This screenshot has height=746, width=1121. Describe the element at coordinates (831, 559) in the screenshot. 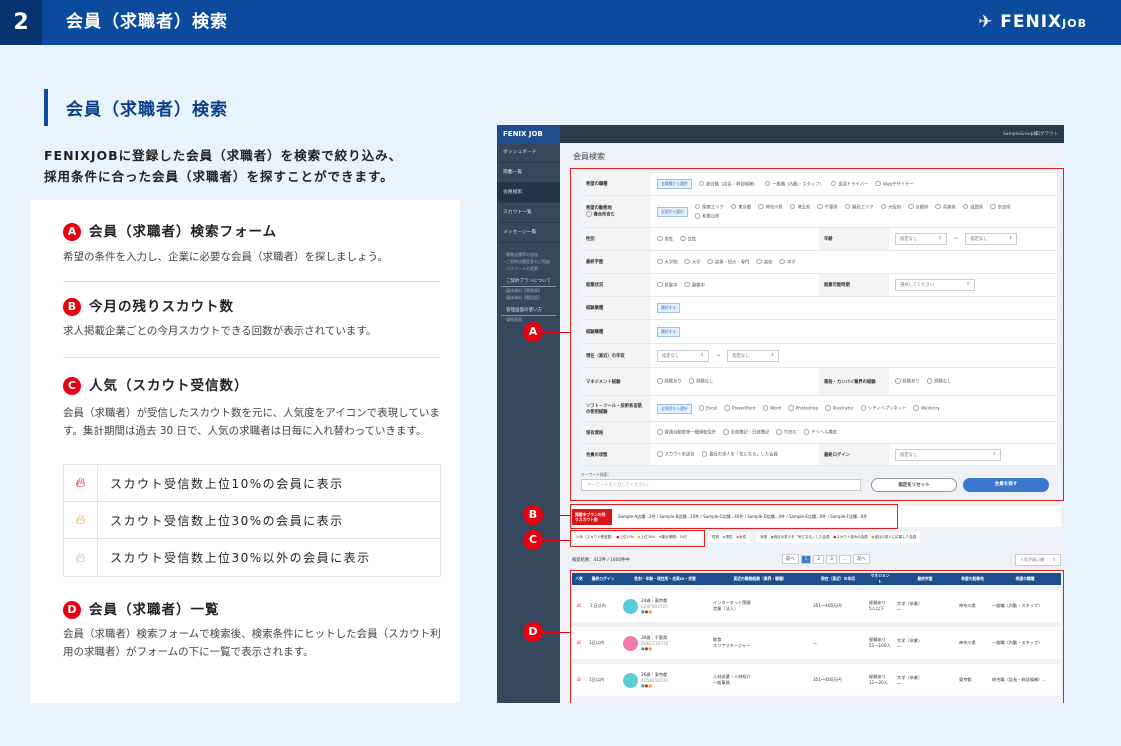

I see `page-3: 3` at that location.